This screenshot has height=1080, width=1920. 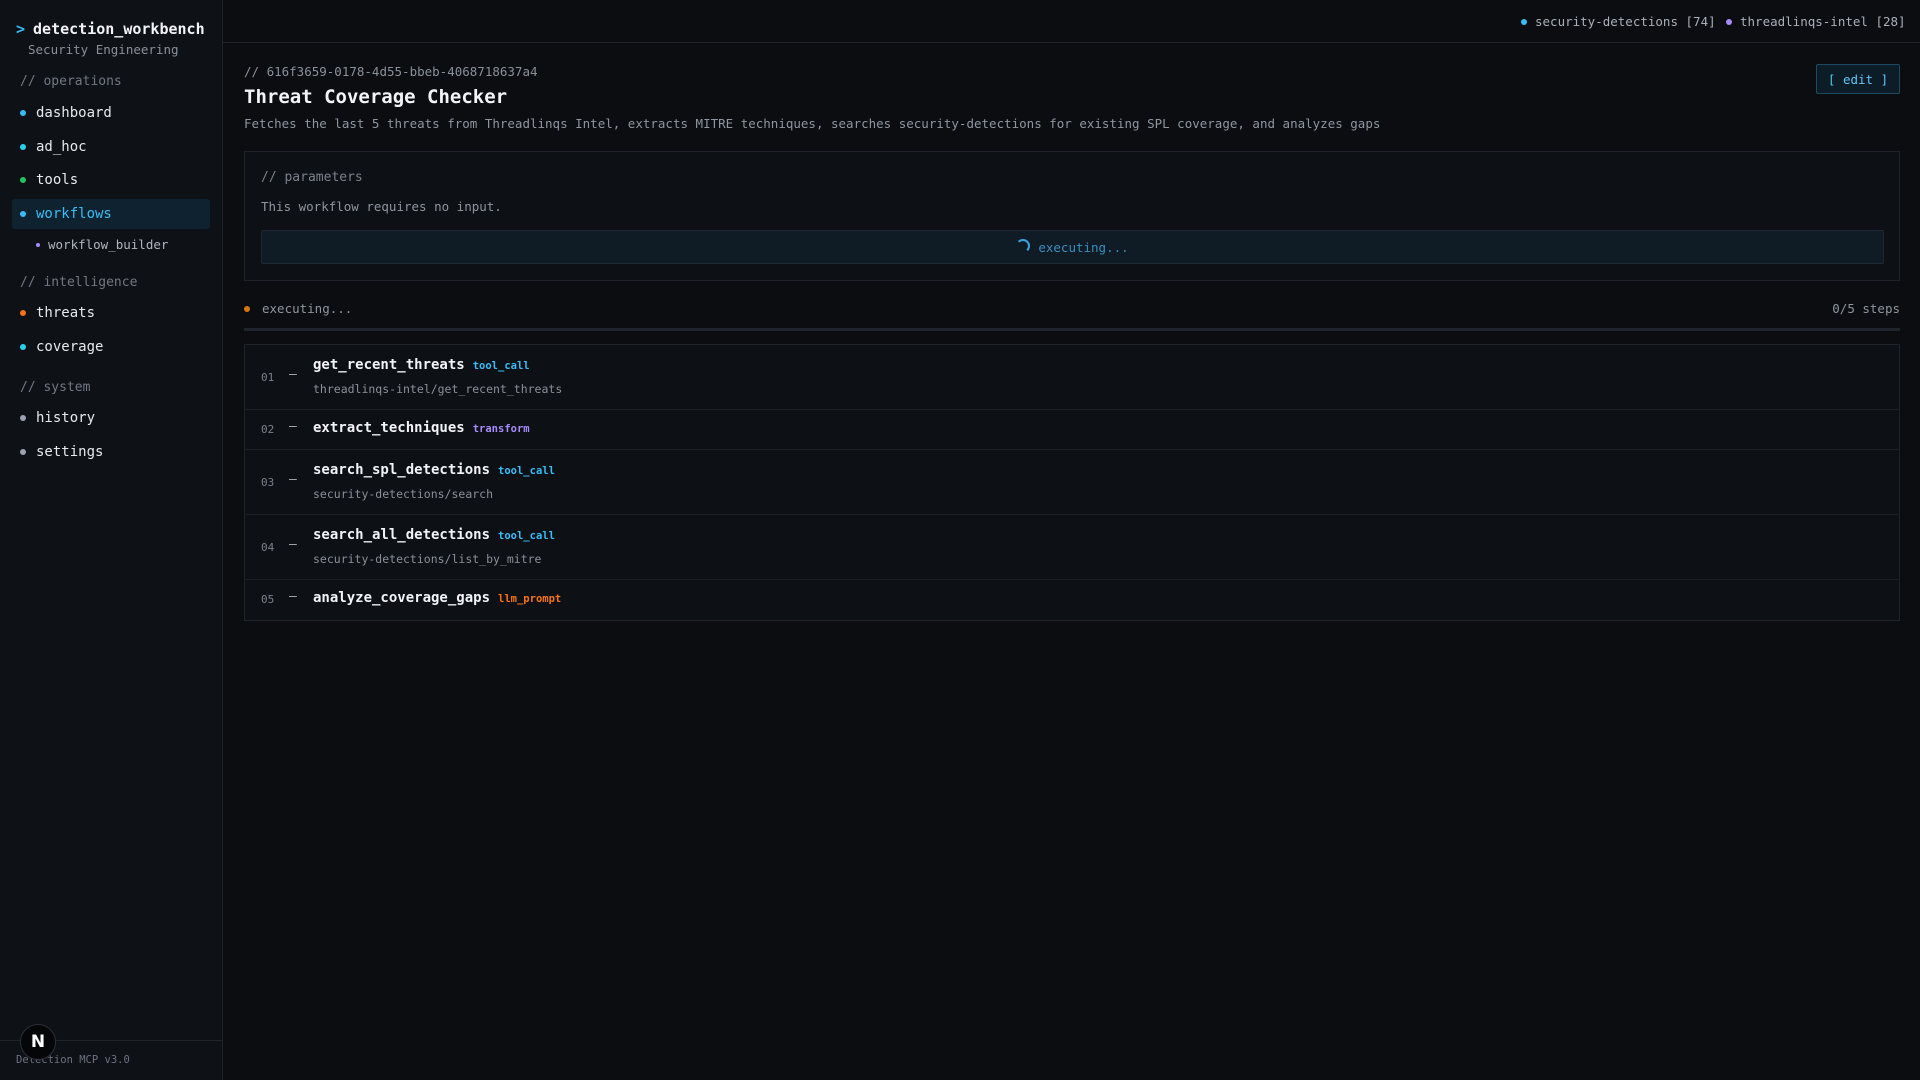 What do you see at coordinates (389, 365) in the screenshot?
I see `step-name: get_recent_threats` at bounding box center [389, 365].